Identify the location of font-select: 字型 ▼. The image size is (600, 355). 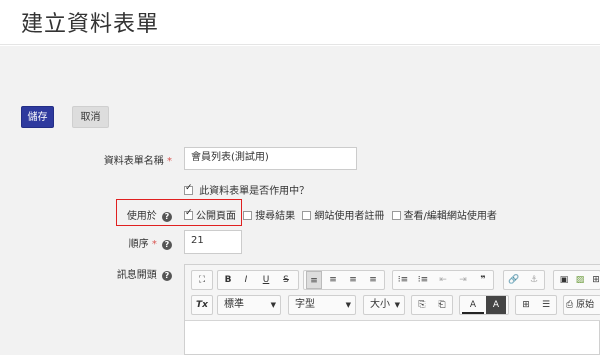
(322, 305).